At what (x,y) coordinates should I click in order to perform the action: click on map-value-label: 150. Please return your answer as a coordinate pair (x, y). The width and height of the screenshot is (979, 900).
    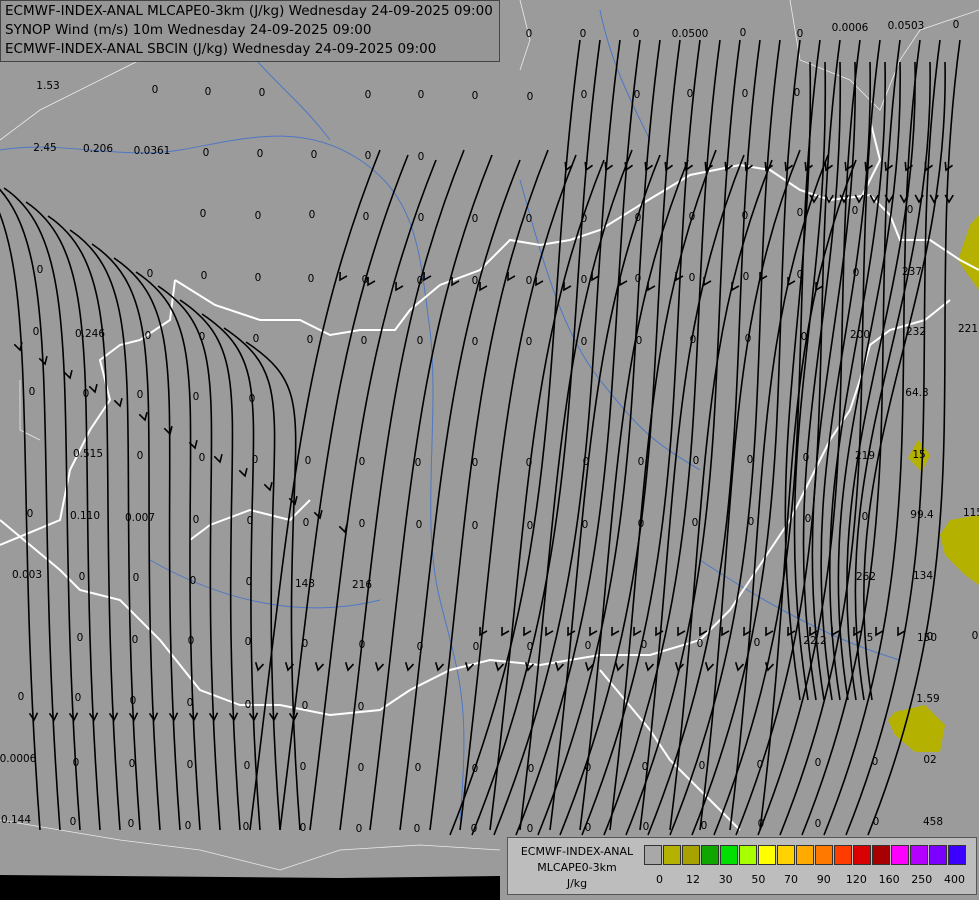
    Looking at the image, I should click on (927, 638).